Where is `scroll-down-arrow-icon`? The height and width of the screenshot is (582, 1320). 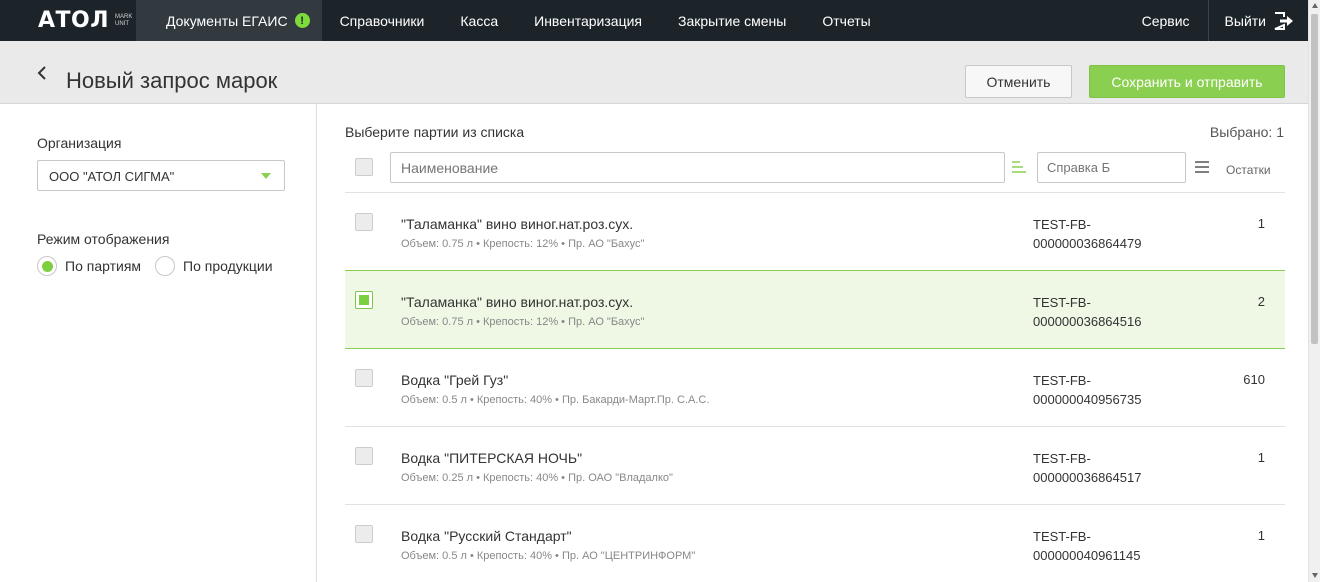 scroll-down-arrow-icon is located at coordinates (1315, 575).